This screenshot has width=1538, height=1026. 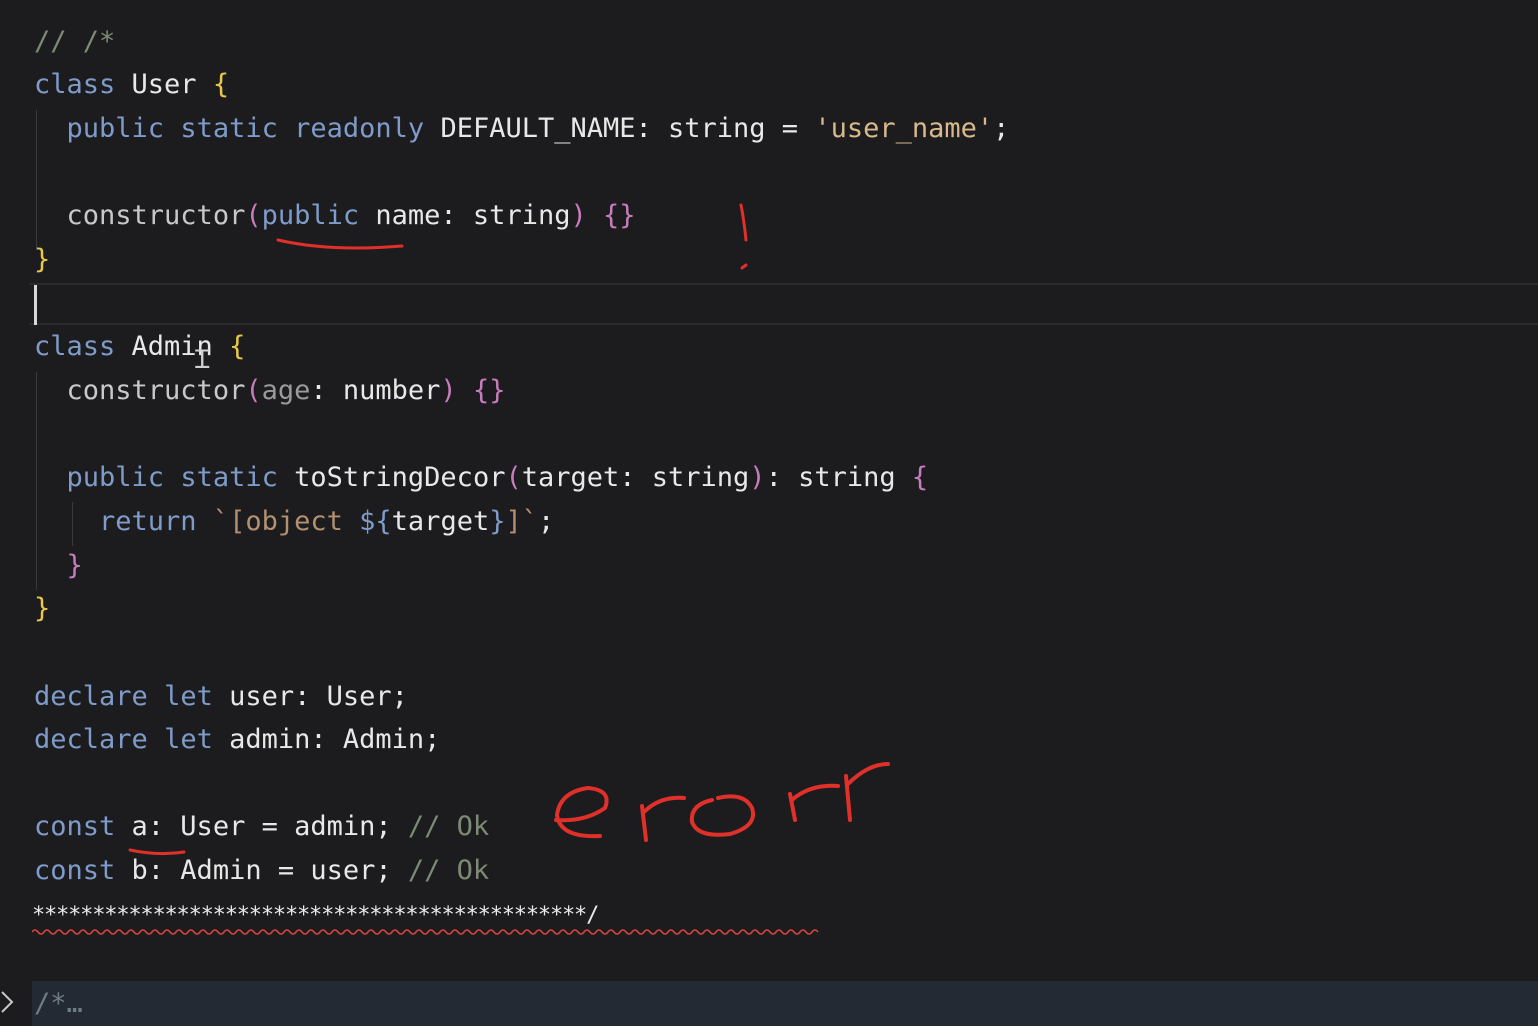 What do you see at coordinates (375, 390) in the screenshot?
I see `token: : number` at bounding box center [375, 390].